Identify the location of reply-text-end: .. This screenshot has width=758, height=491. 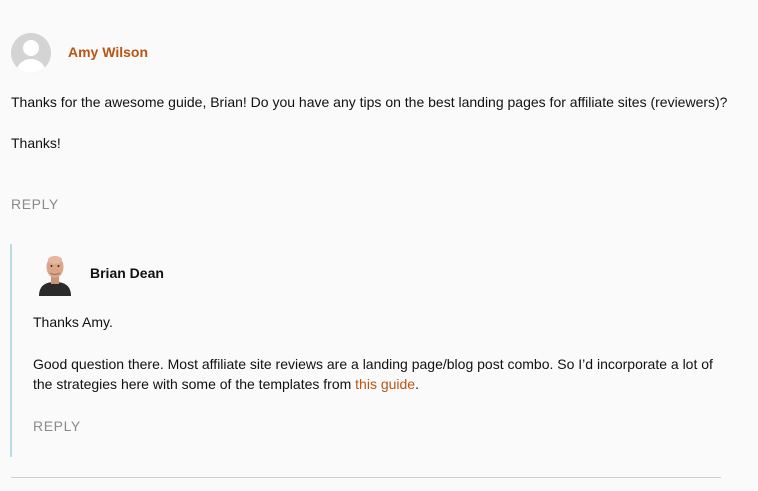
(417, 384).